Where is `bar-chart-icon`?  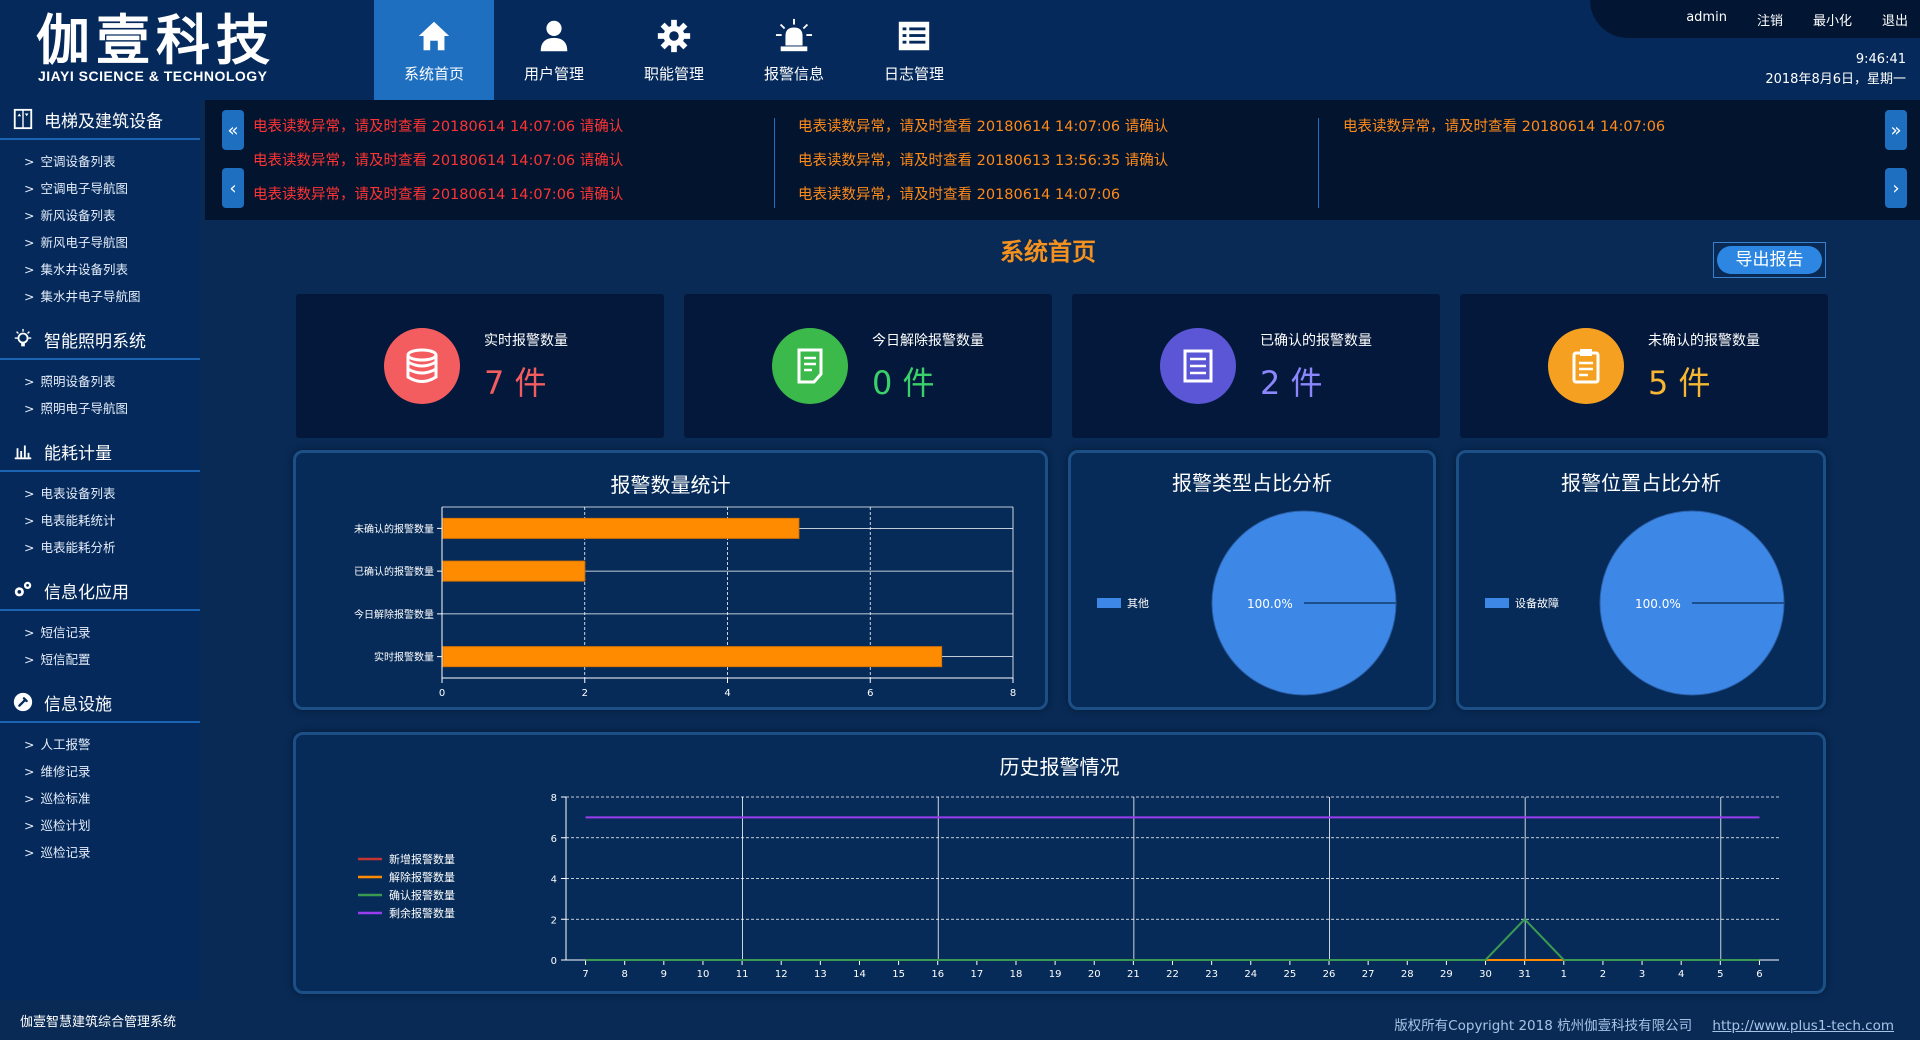
bar-chart-icon is located at coordinates (23, 452).